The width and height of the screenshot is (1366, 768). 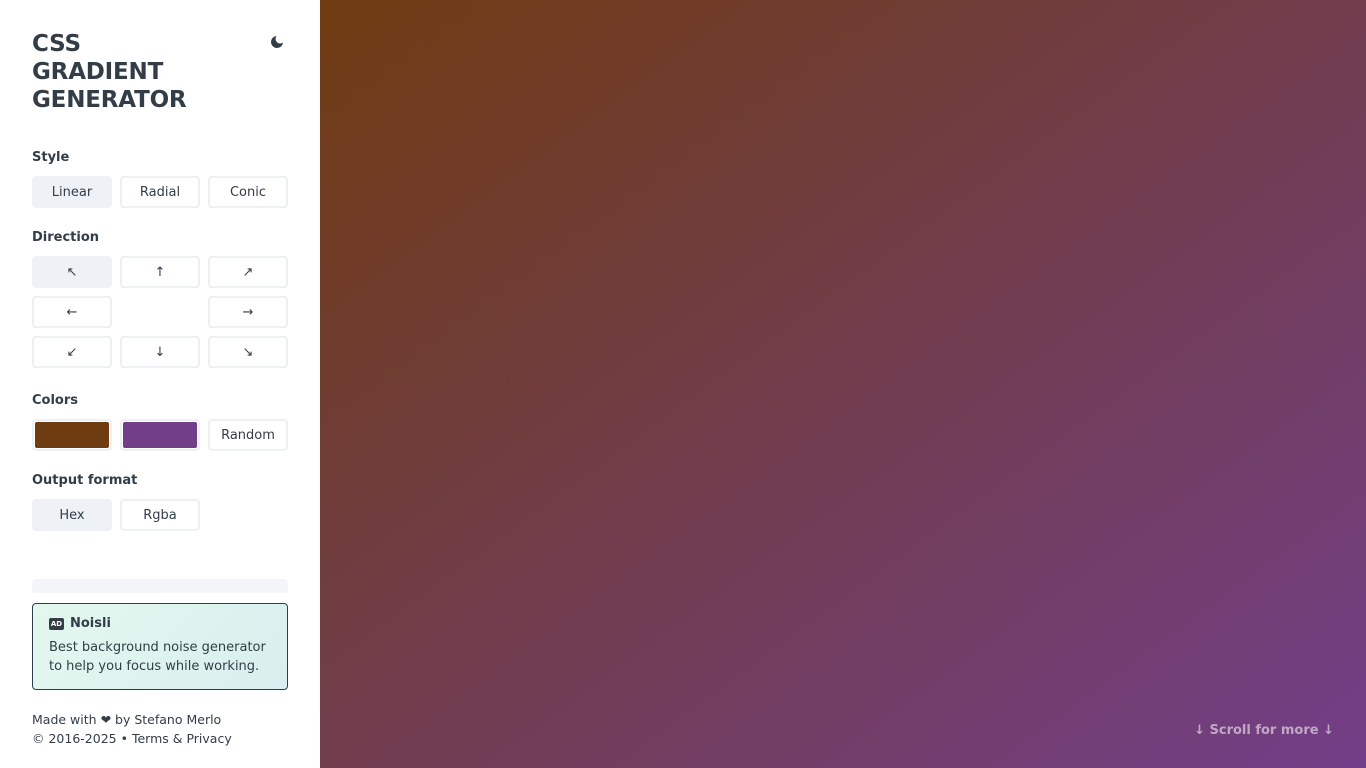 I want to click on output-format-label: Output format, so click(x=85, y=480).